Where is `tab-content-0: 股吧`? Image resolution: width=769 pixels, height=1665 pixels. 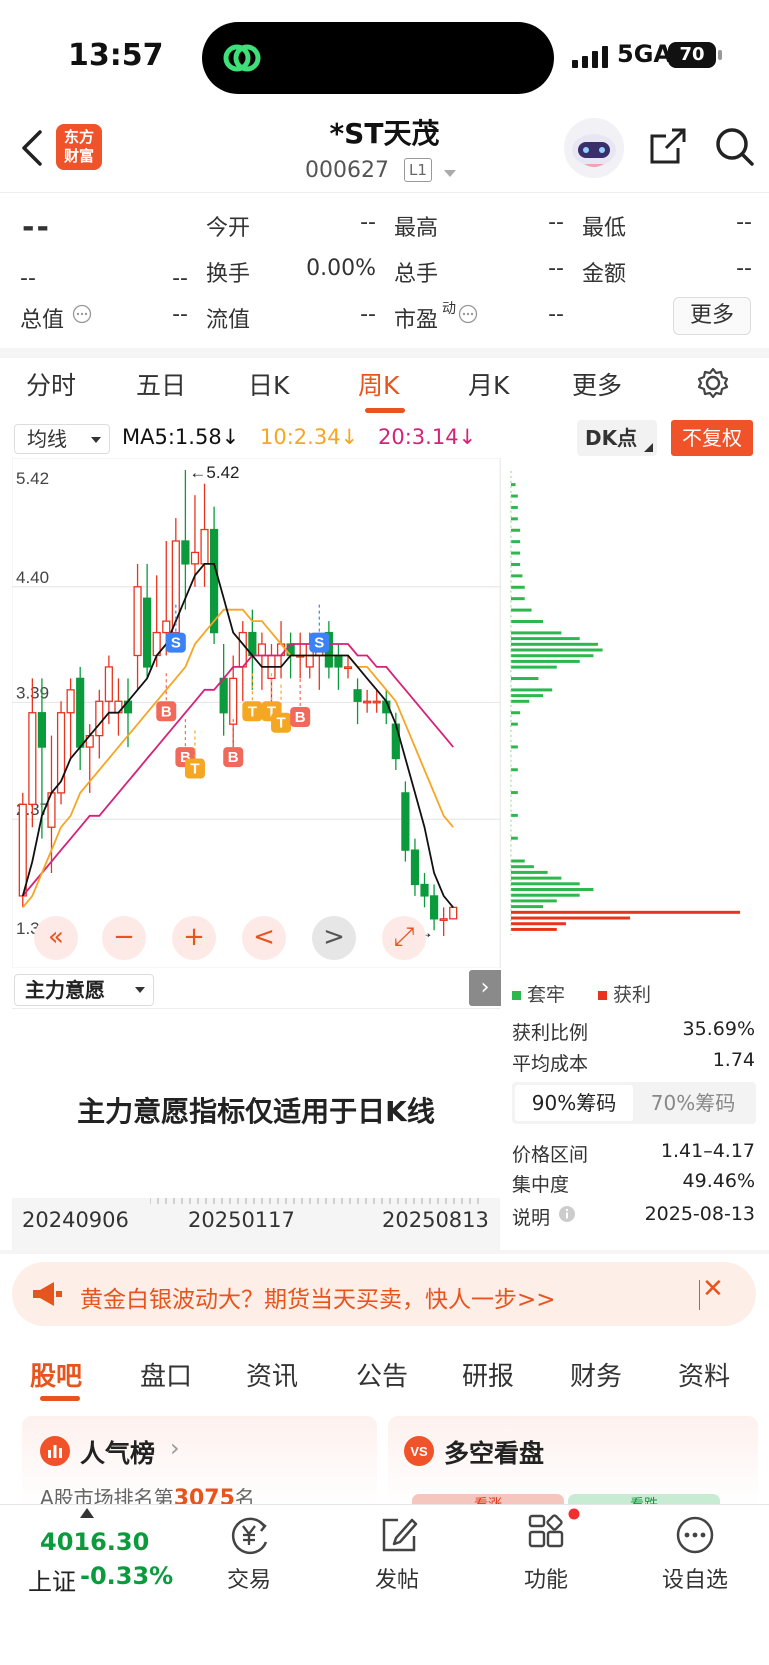
tab-content-0: 股吧 is located at coordinates (56, 1374).